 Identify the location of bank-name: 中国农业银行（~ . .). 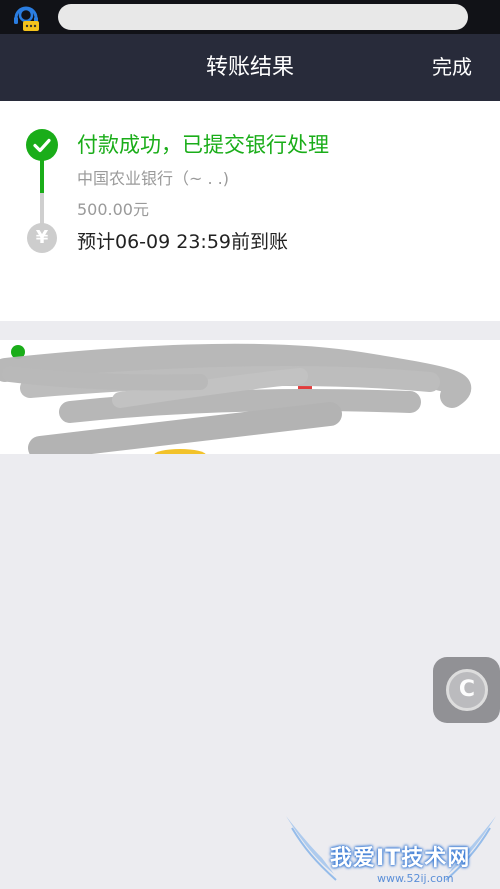
(153, 178).